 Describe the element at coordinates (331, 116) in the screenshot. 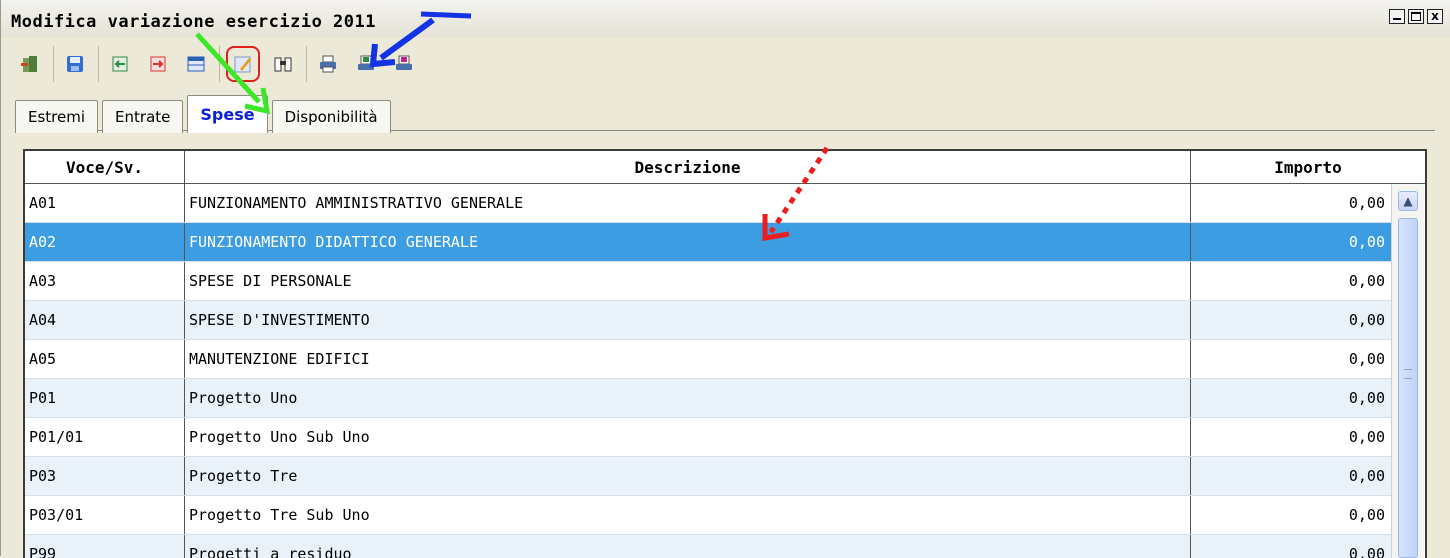

I see `tab-disponibilita: Disponibilità` at that location.